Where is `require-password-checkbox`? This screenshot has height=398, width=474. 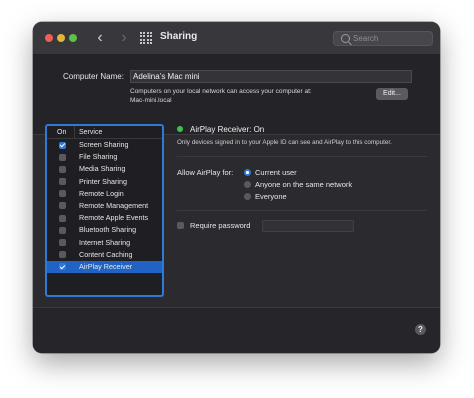
require-password-checkbox is located at coordinates (180, 225).